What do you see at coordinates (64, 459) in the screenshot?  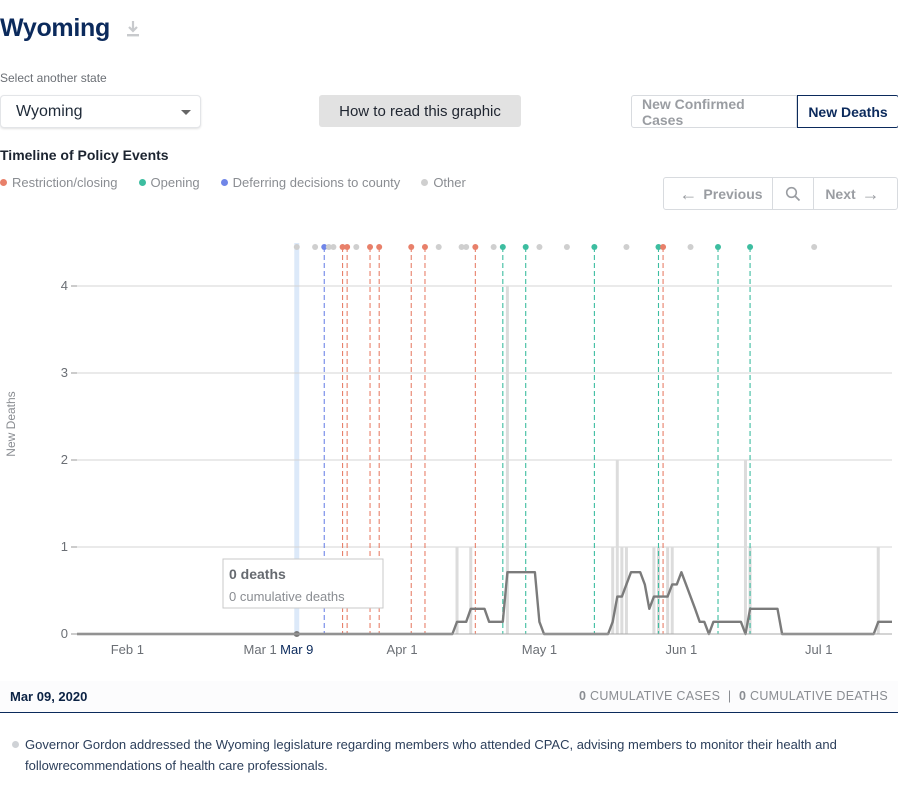 I see `tick-label-y: 2` at bounding box center [64, 459].